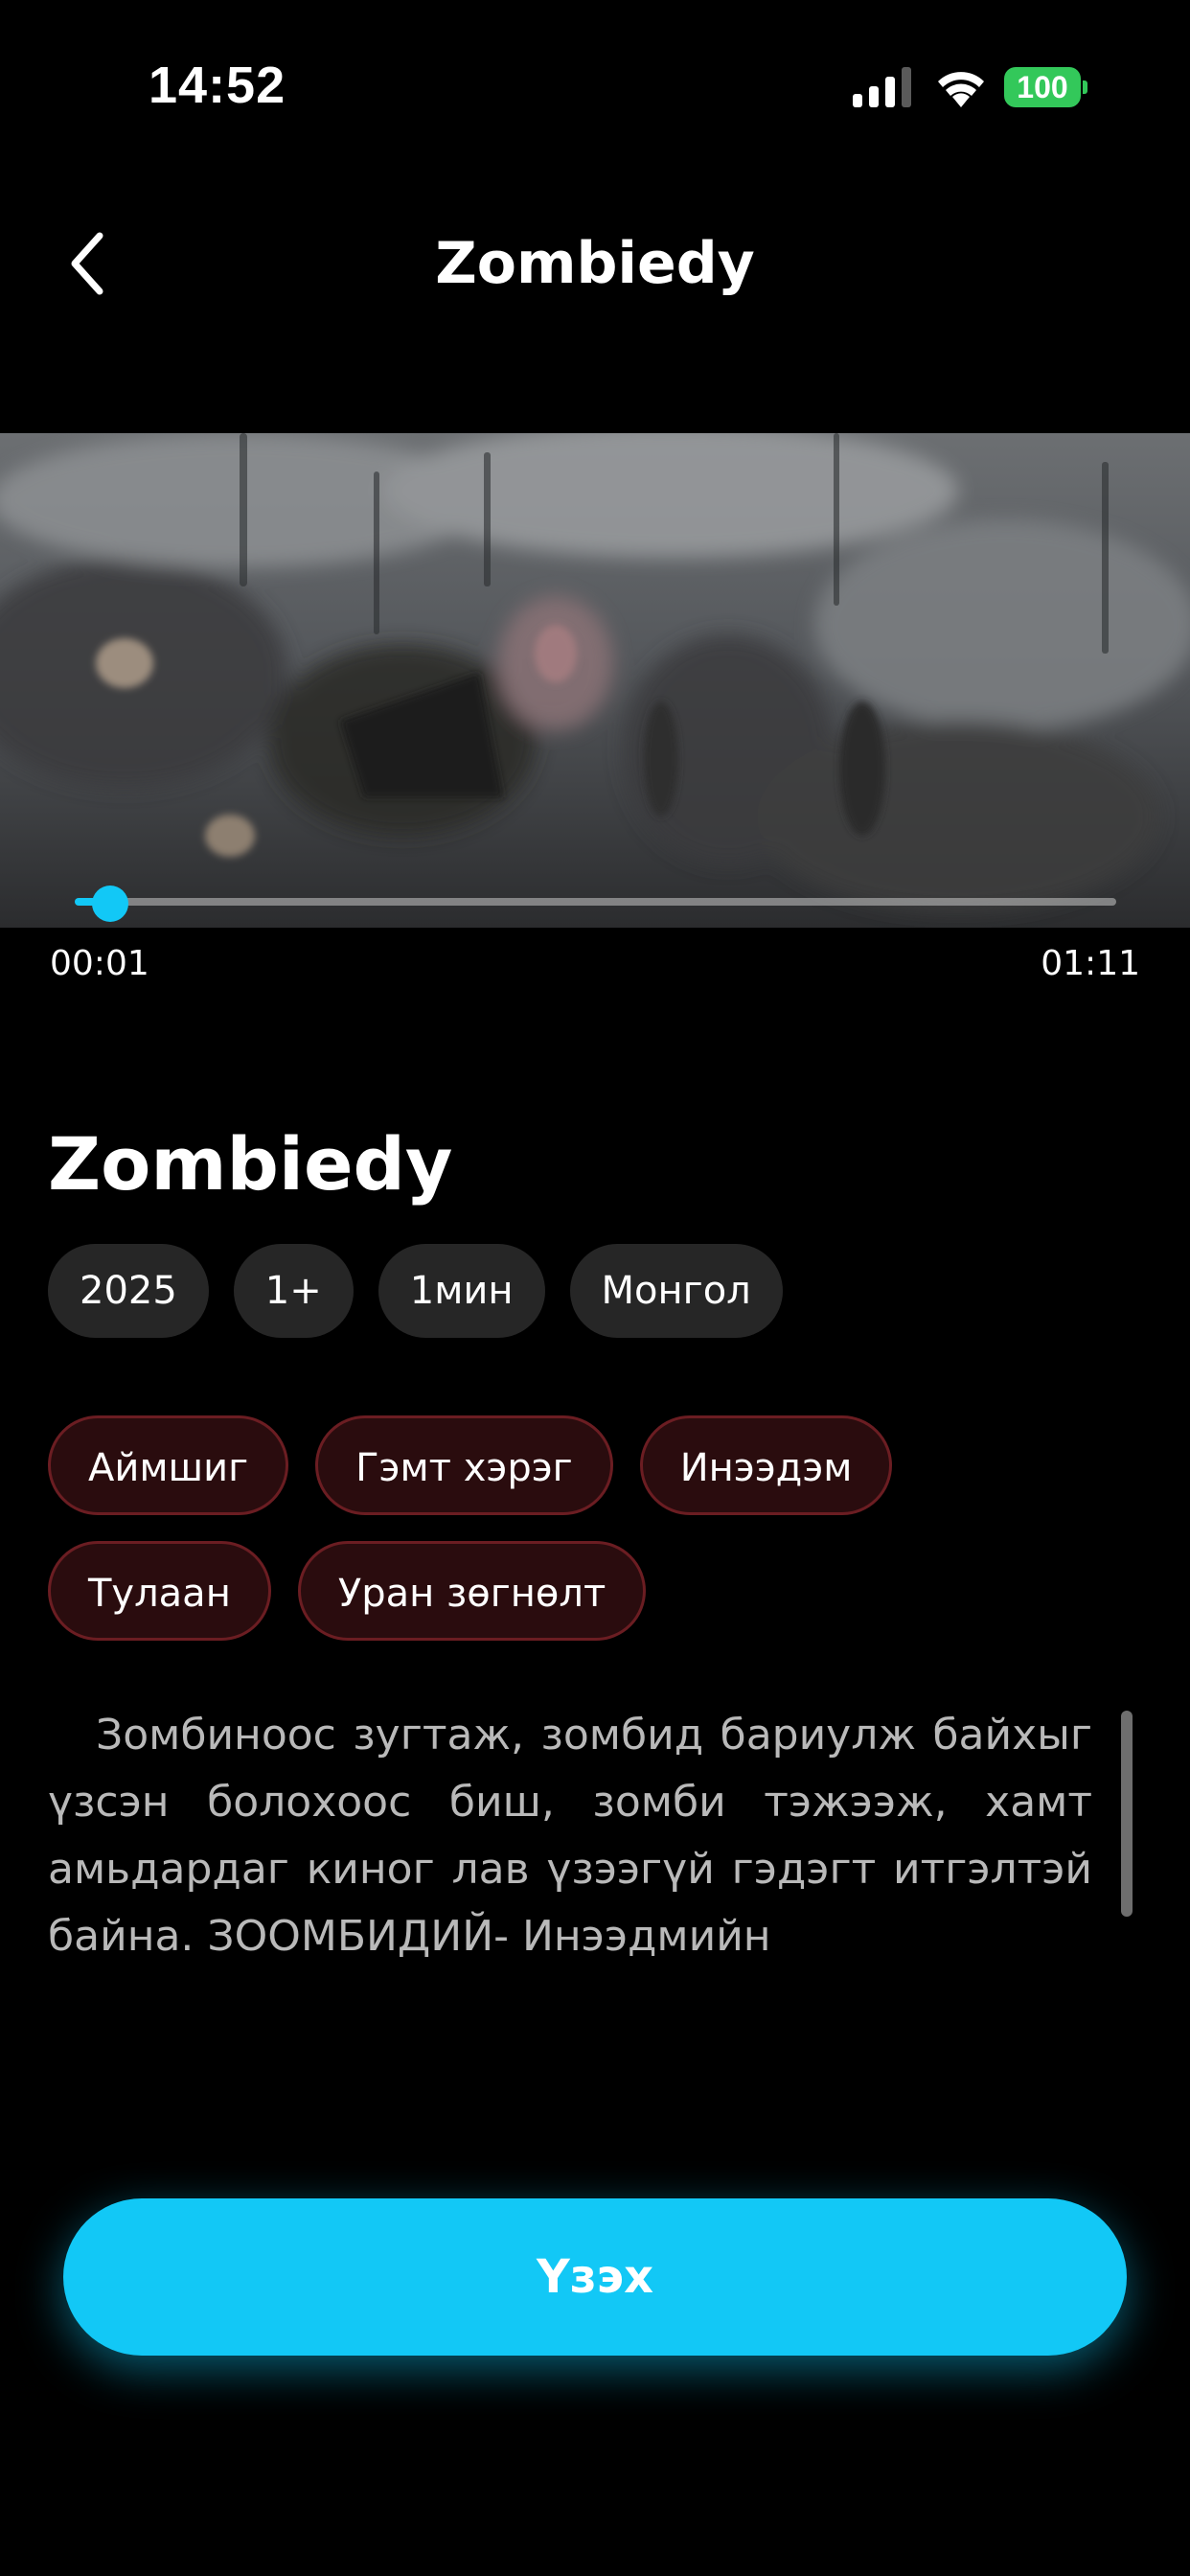 The image size is (1190, 2576). I want to click on current-time: 00:01, so click(99, 963).